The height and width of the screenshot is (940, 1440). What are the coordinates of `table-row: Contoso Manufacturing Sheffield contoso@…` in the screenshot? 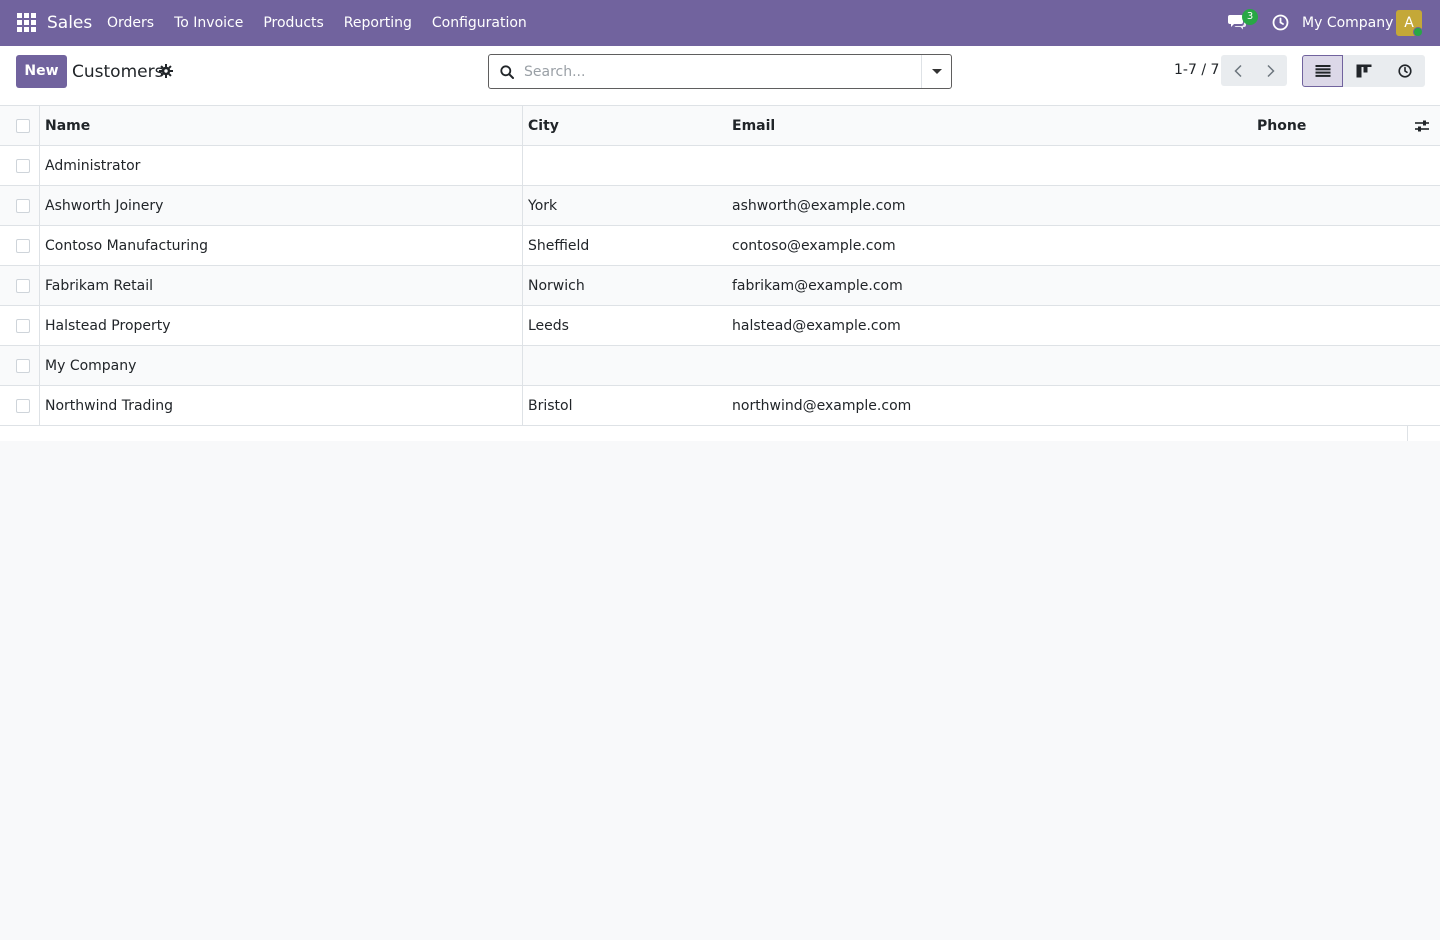 It's located at (720, 246).